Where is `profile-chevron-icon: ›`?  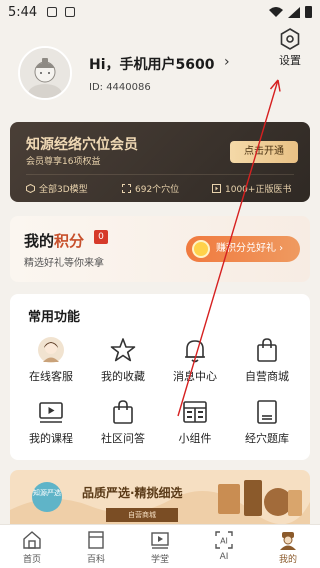 profile-chevron-icon: › is located at coordinates (227, 62).